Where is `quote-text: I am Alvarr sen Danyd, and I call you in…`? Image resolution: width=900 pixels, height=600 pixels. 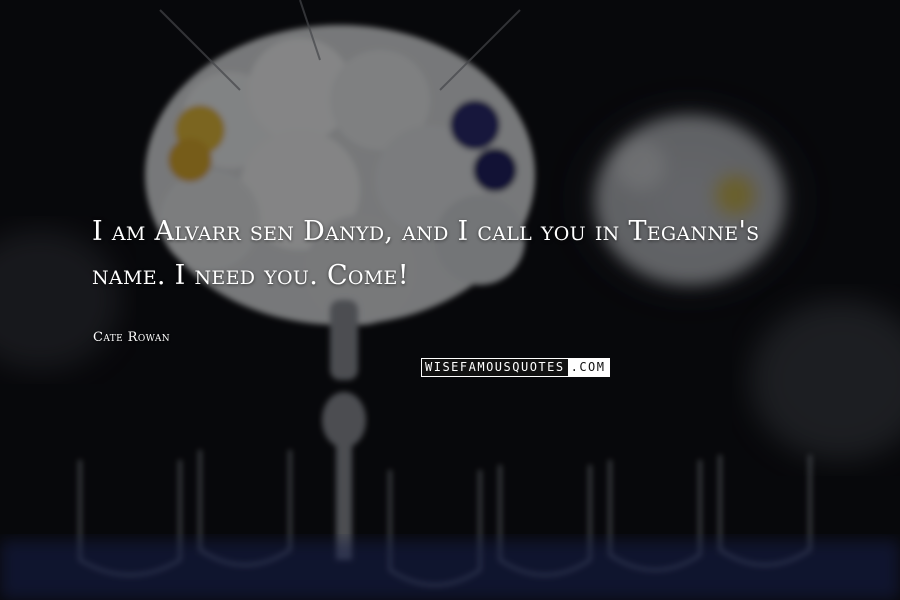 quote-text: I am Alvarr sen Danyd, and I call you in… is located at coordinates (426, 253).